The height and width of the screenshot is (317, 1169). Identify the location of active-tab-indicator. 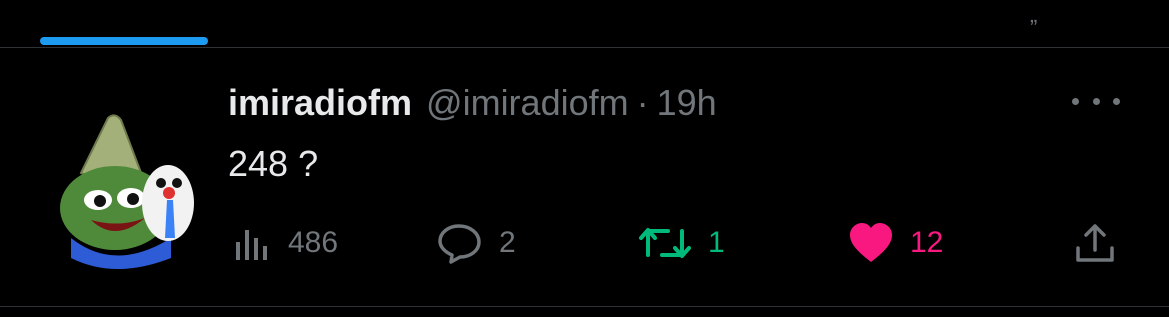
(124, 41).